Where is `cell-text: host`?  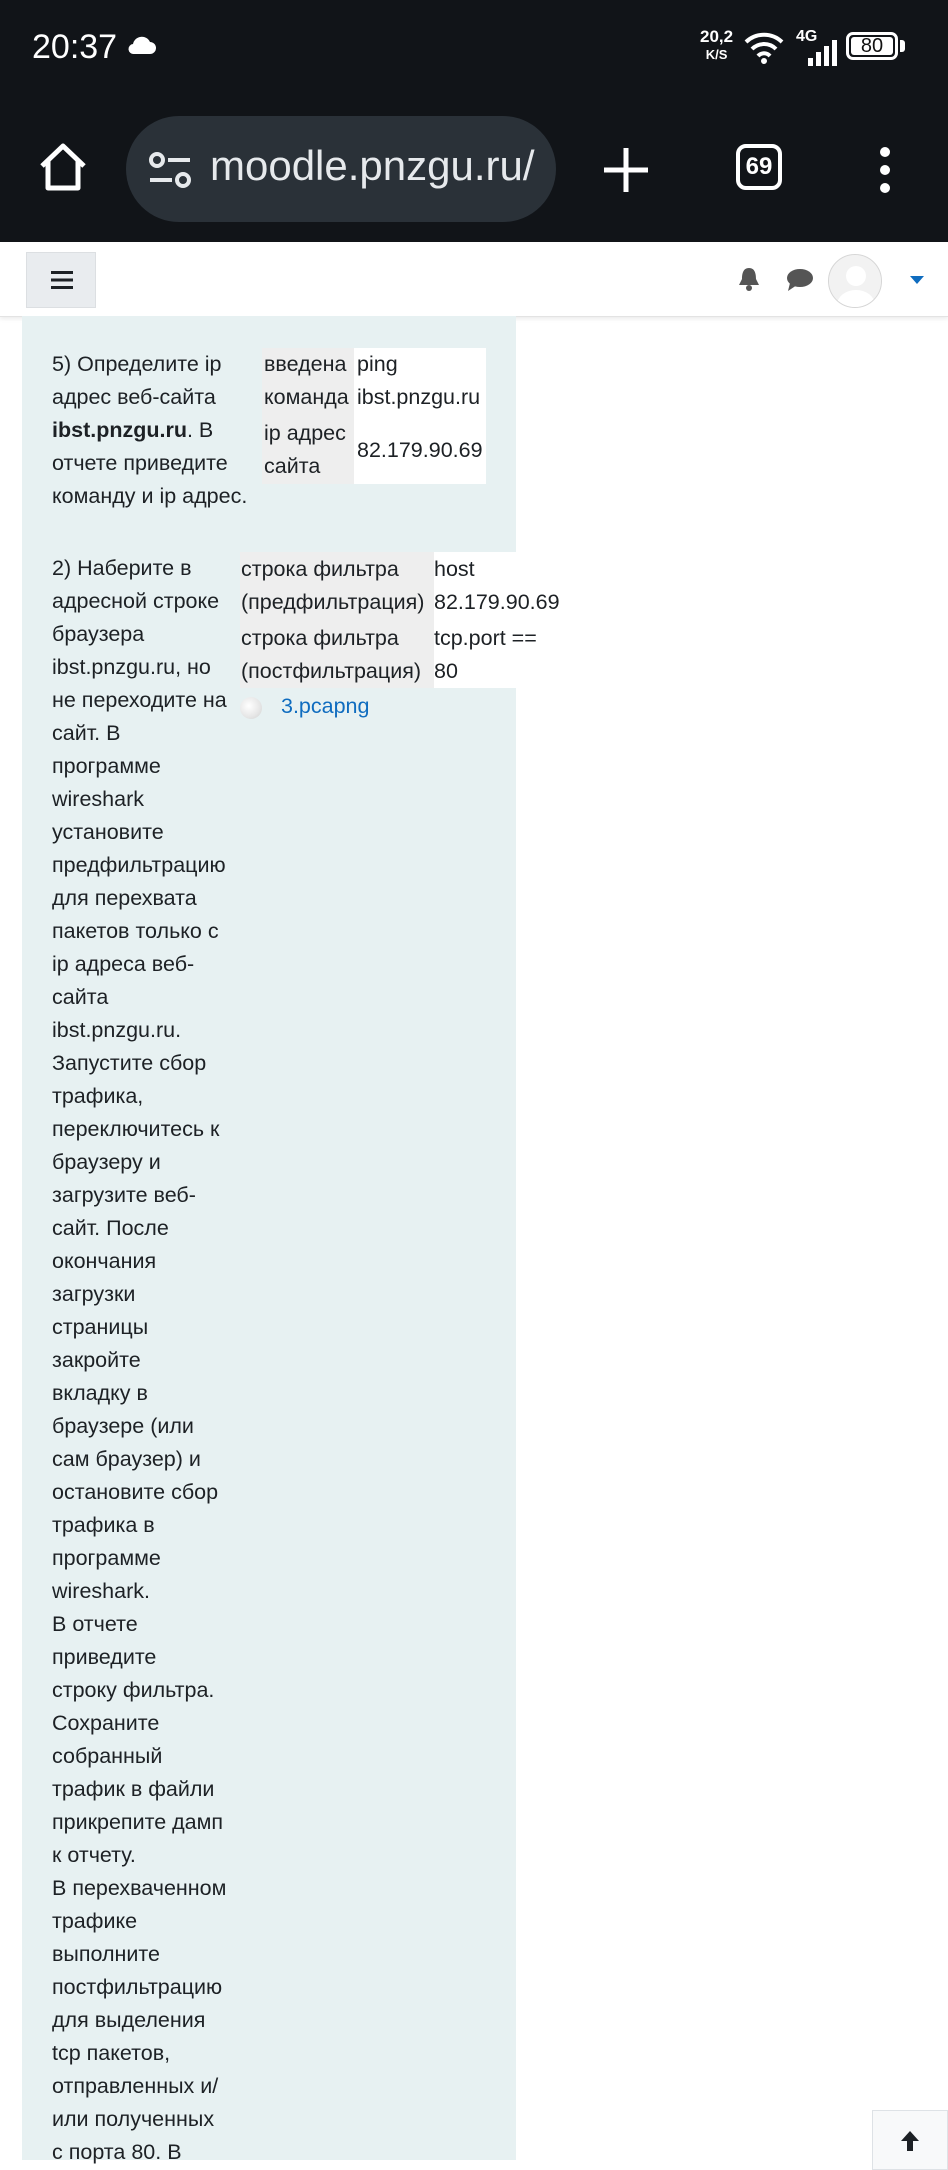
cell-text: host is located at coordinates (454, 569).